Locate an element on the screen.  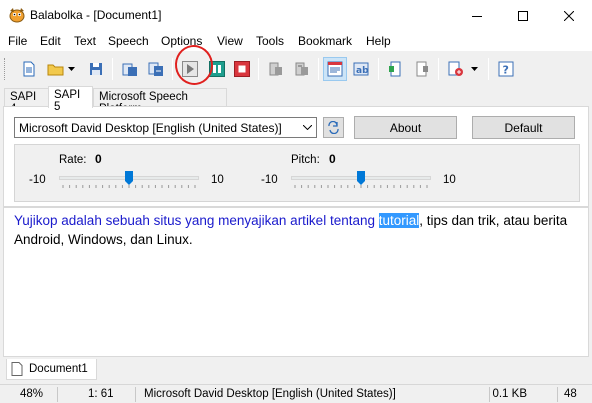
status-zoom: 48% is located at coordinates (29, 394).